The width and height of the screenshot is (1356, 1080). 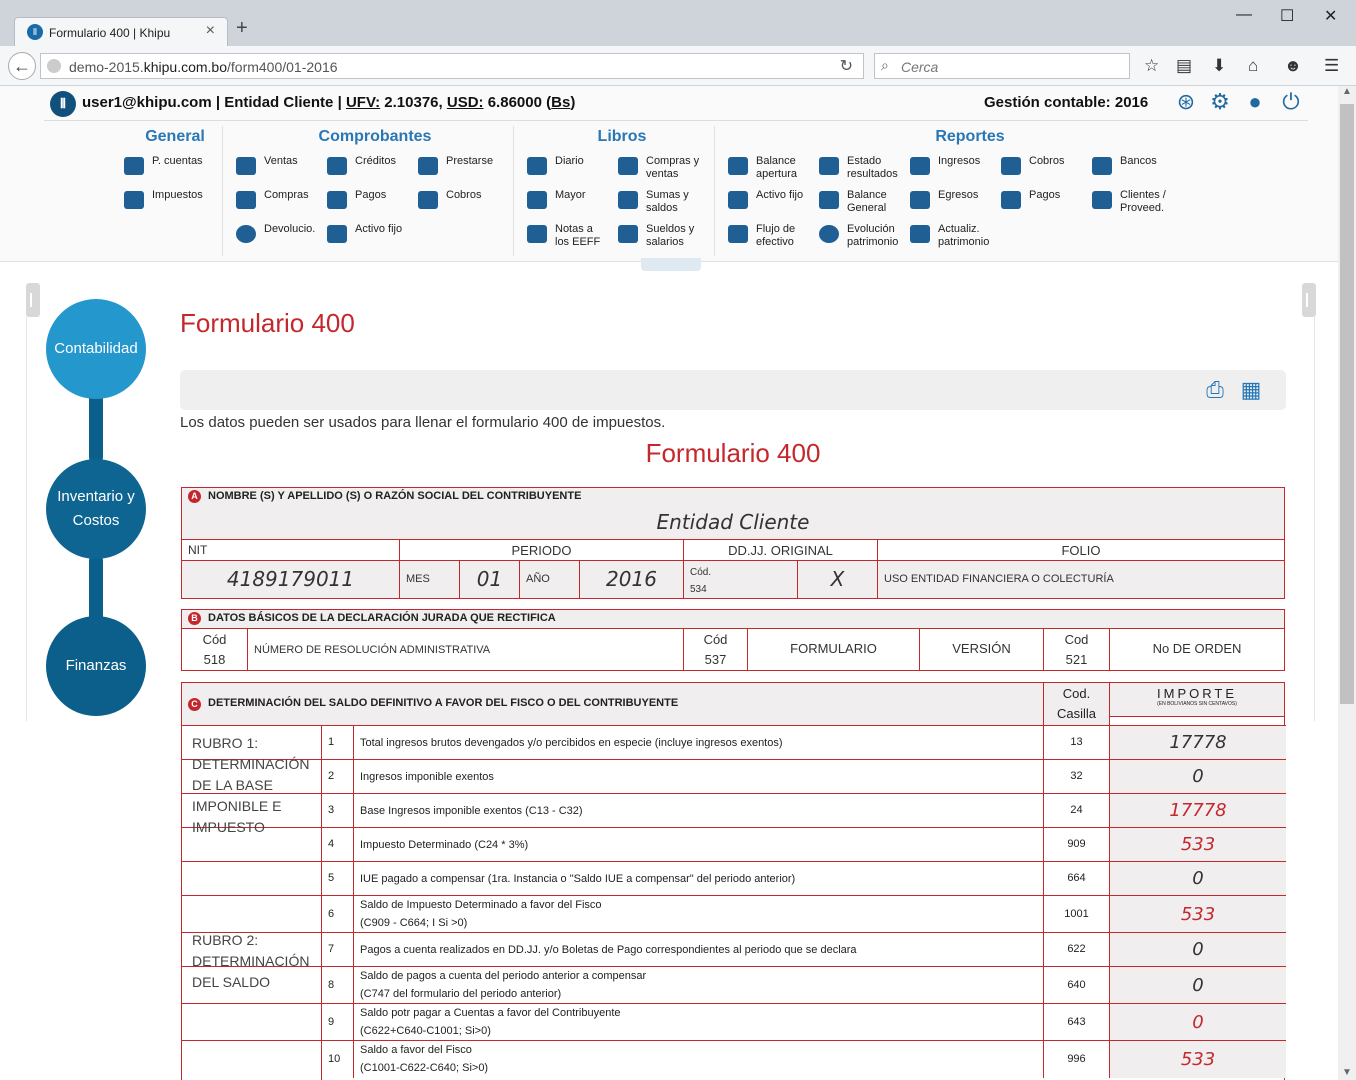 I want to click on mes-value: 01, so click(x=490, y=579).